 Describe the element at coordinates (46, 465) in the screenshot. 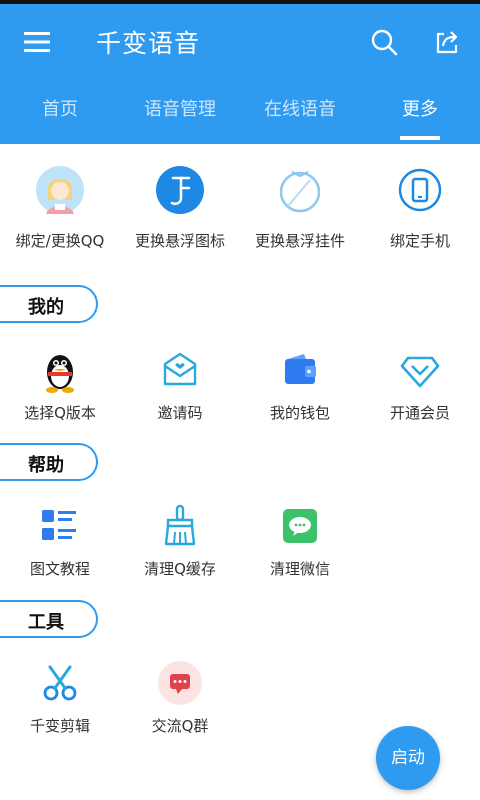

I see `section-title-help: 帮助` at that location.